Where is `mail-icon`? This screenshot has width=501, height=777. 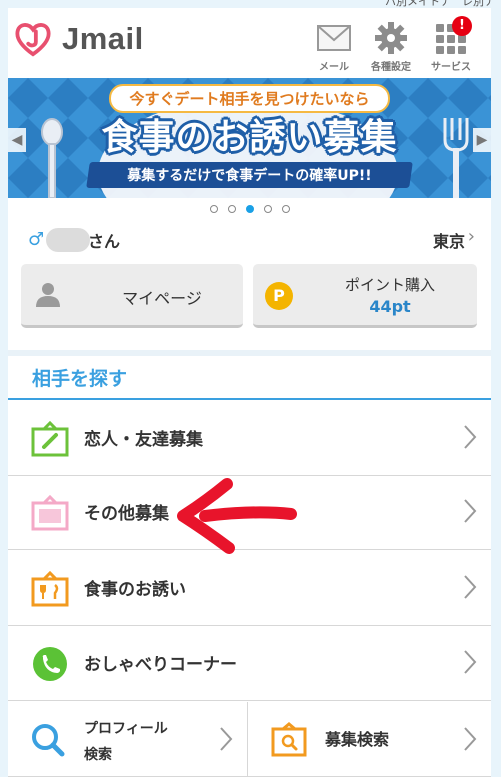
mail-icon is located at coordinates (334, 38).